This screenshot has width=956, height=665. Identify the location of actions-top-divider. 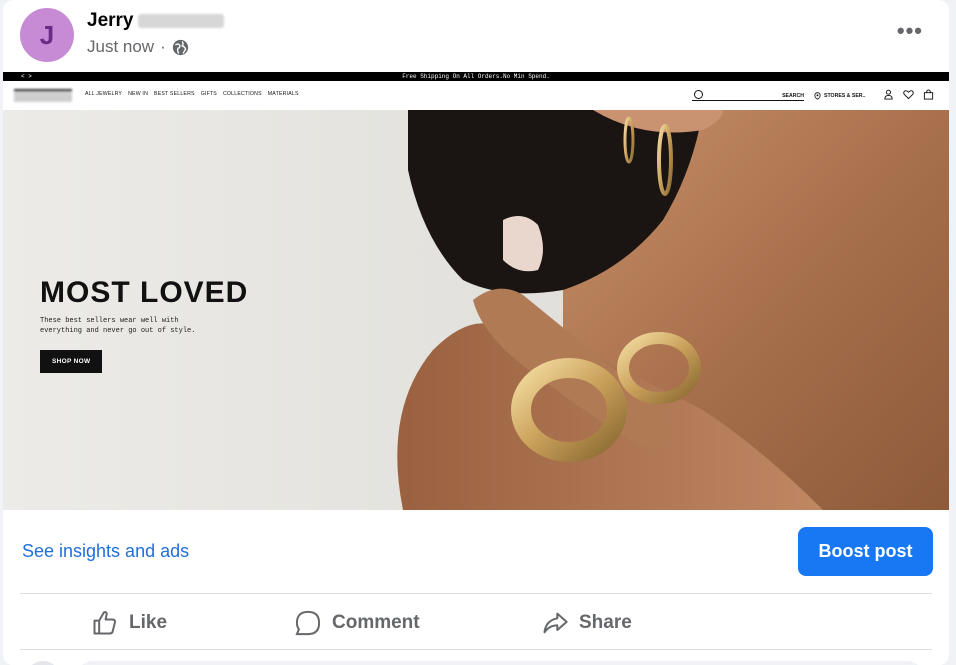
(476, 593).